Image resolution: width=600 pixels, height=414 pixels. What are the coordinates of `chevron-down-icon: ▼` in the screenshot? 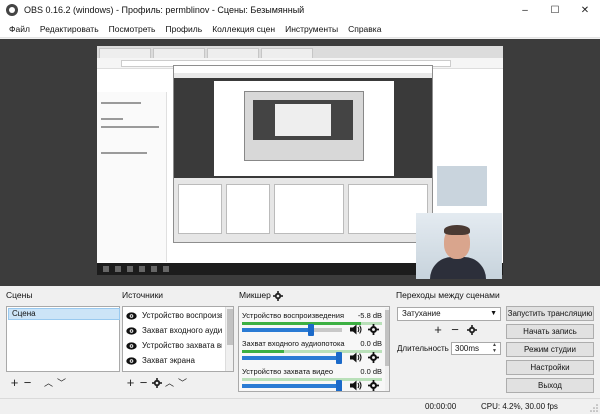 It's located at (493, 313).